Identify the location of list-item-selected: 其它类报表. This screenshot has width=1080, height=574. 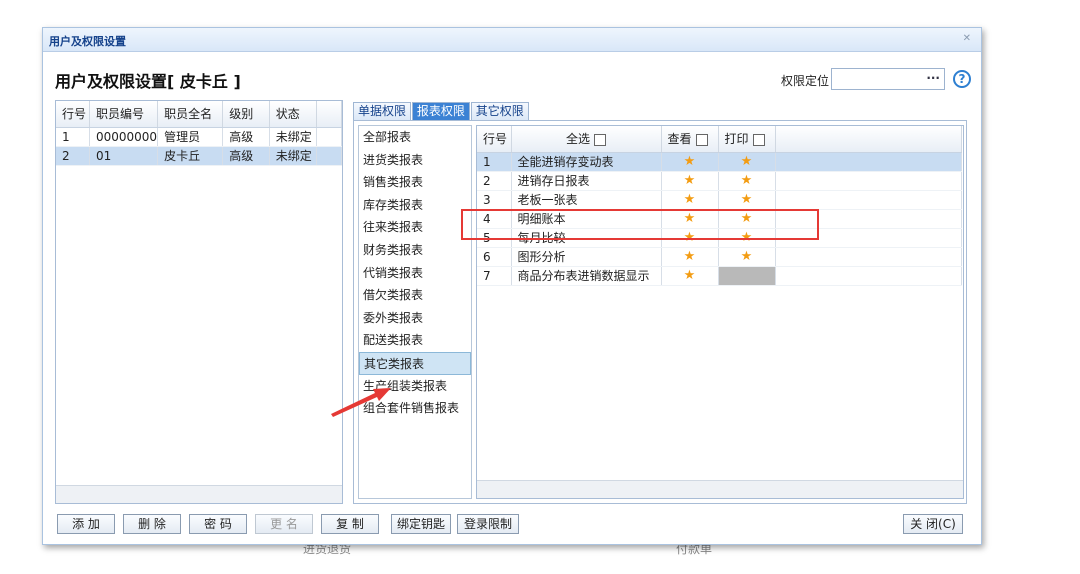
(415, 363).